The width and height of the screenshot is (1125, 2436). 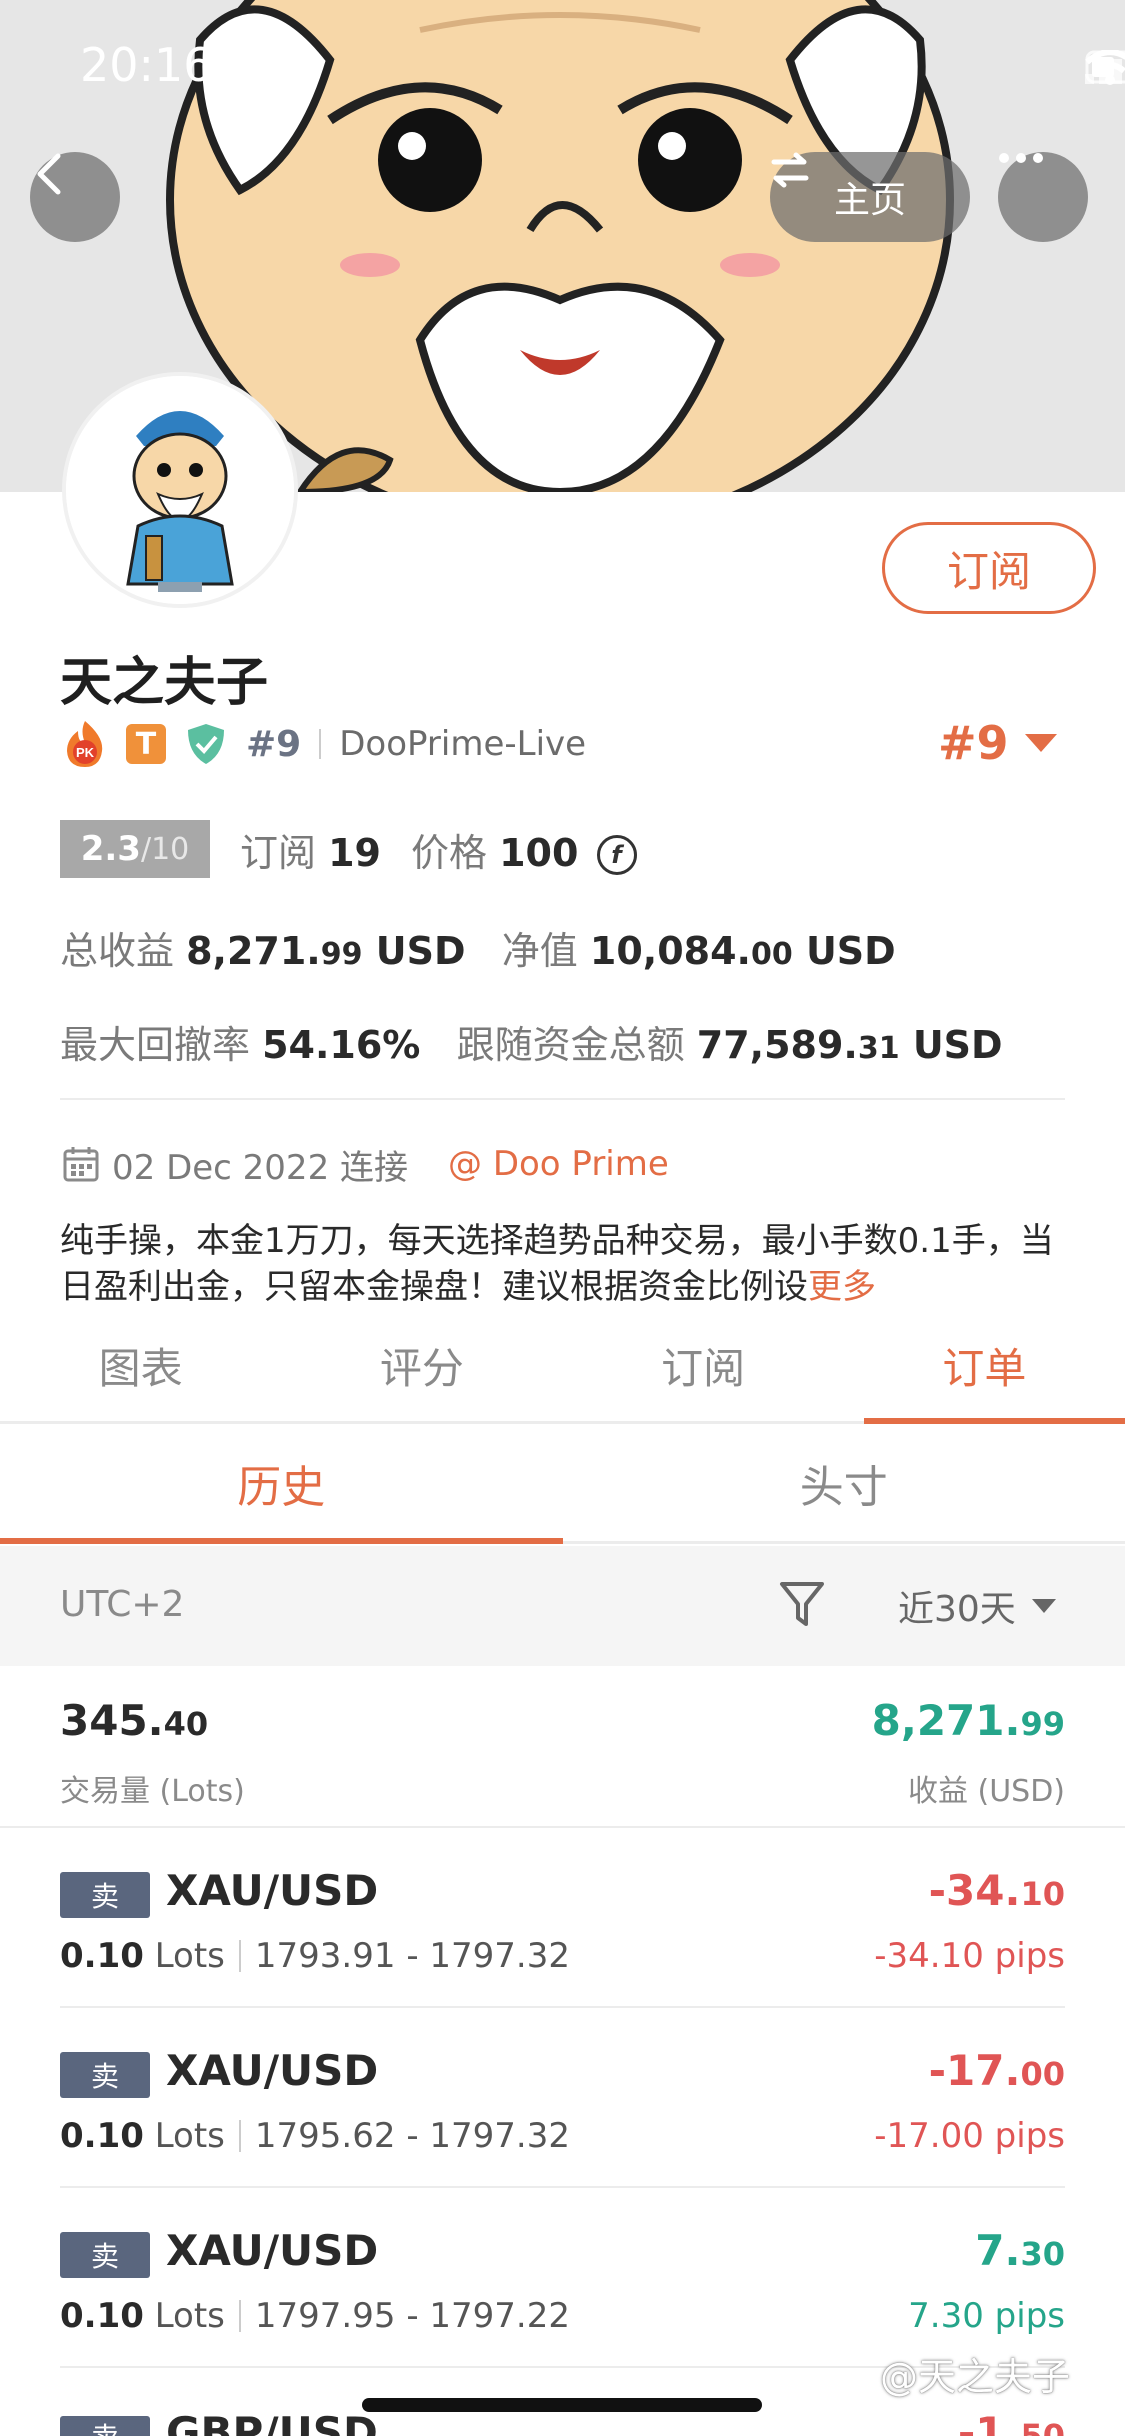 I want to click on rank-label: #9, so click(x=274, y=744).